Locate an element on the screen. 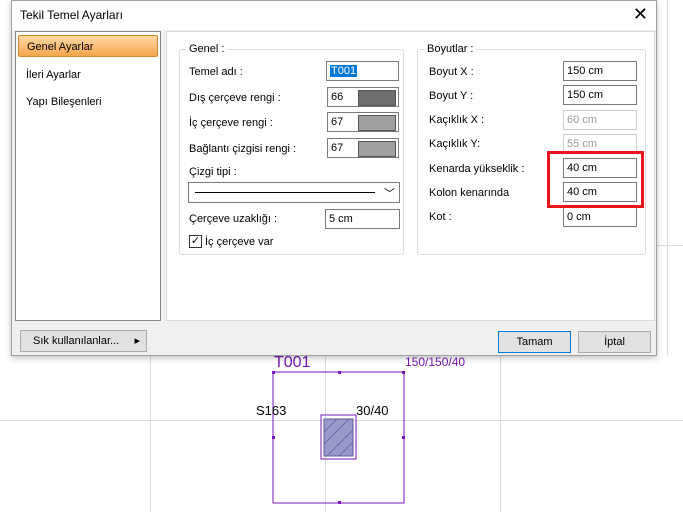 This screenshot has width=683, height=512. kot-input: 0 cm is located at coordinates (600, 217).